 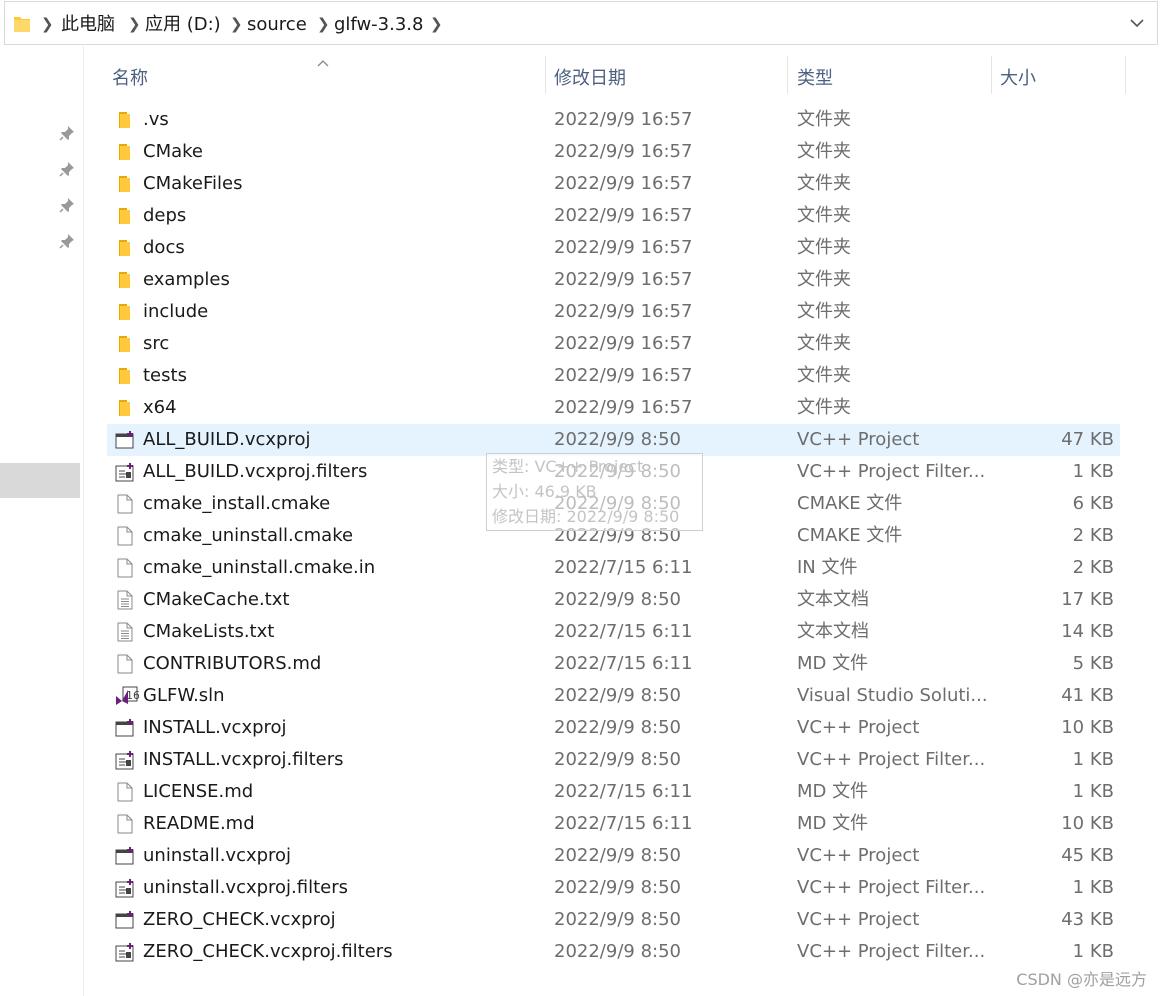 I want to click on file-name: .vs, so click(x=156, y=119).